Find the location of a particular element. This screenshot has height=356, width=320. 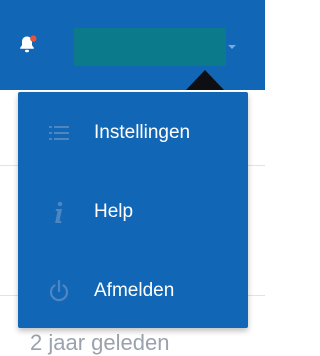

bell-icon is located at coordinates (27, 45).